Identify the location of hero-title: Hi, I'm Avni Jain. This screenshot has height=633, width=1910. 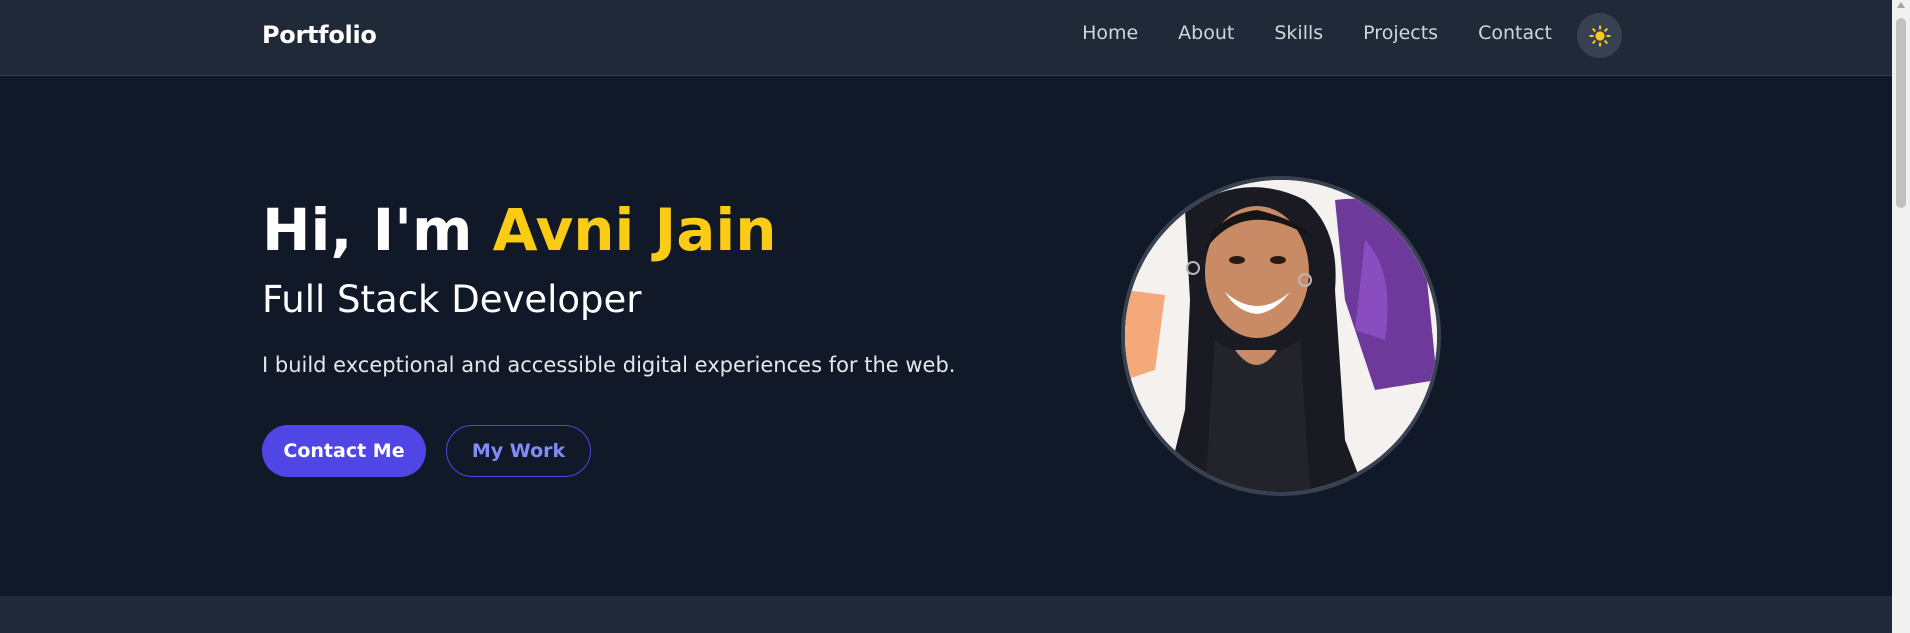
(519, 230).